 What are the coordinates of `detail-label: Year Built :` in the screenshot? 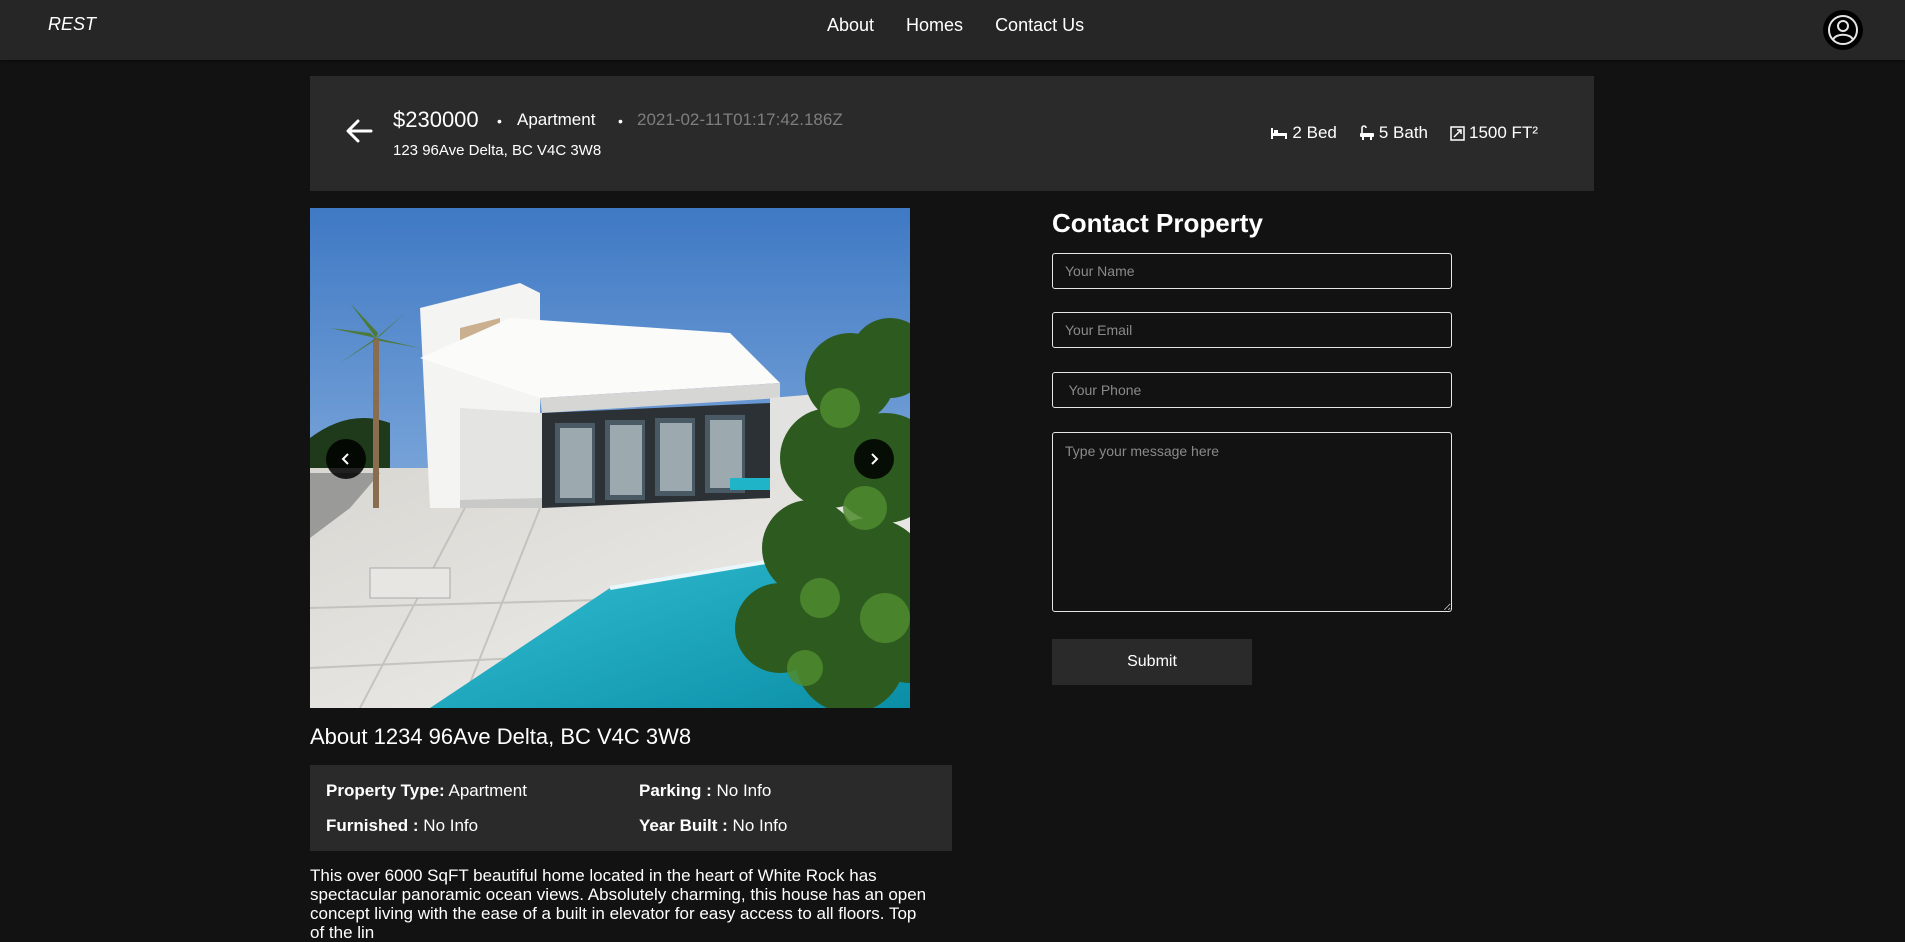 It's located at (683, 825).